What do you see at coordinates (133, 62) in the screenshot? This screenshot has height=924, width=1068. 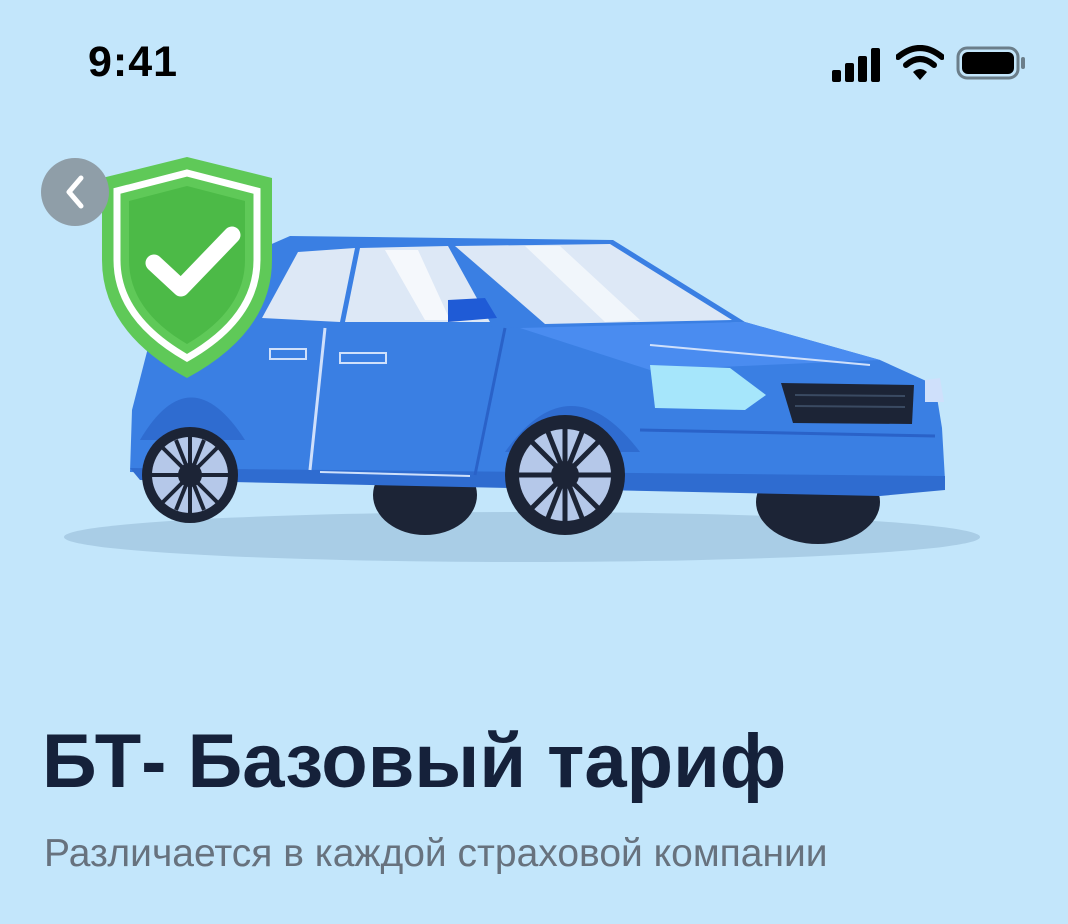 I see `status-time: 9:41` at bounding box center [133, 62].